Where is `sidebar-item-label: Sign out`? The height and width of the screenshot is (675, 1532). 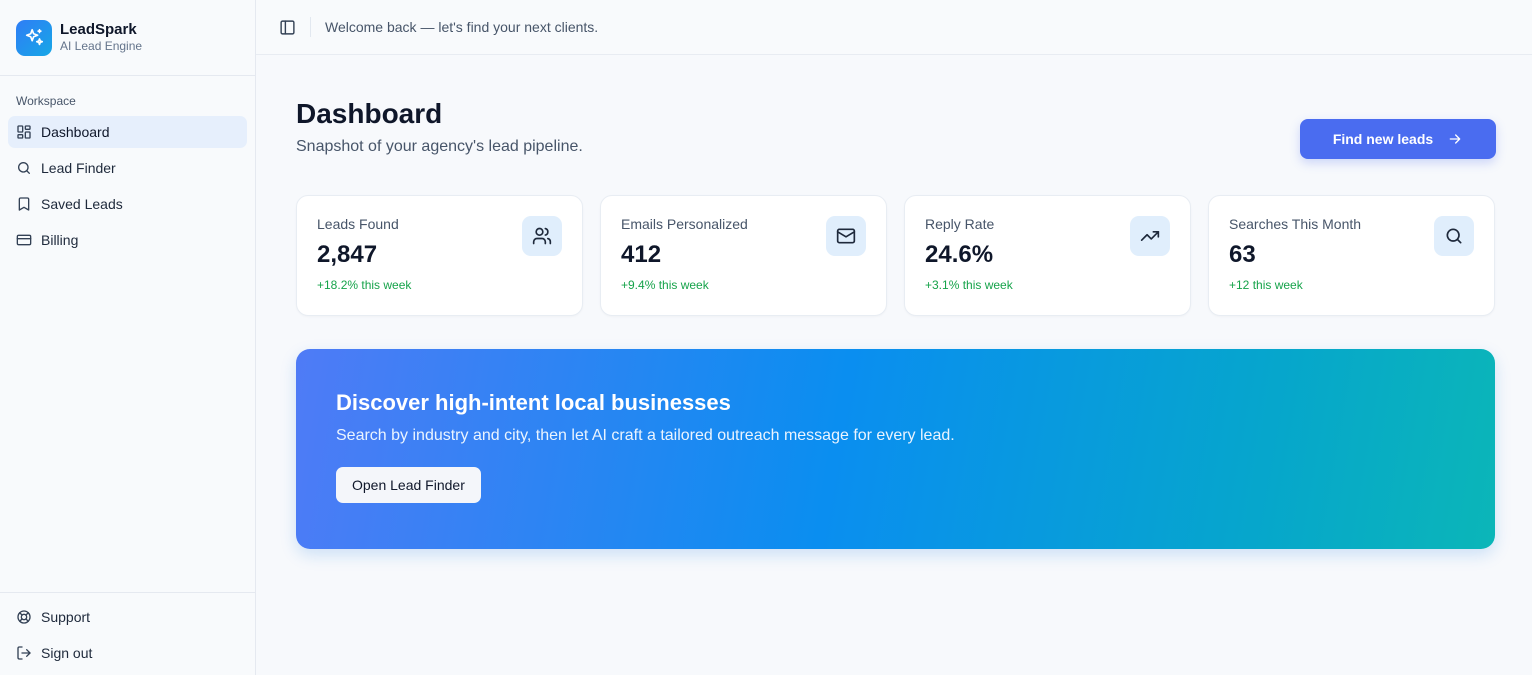 sidebar-item-label: Sign out is located at coordinates (67, 653).